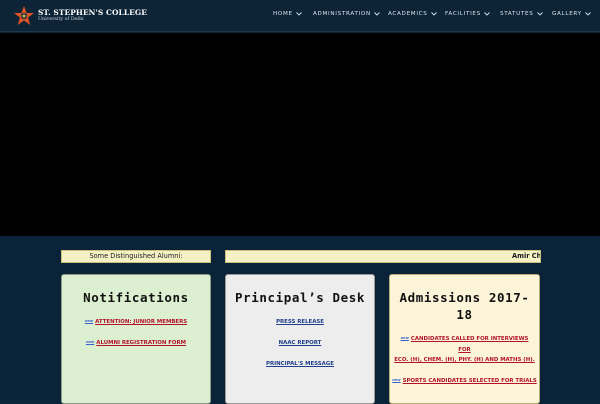 The width and height of the screenshot is (600, 404). What do you see at coordinates (383, 256) in the screenshot?
I see `alumni-ticker: Amir Ch` at bounding box center [383, 256].